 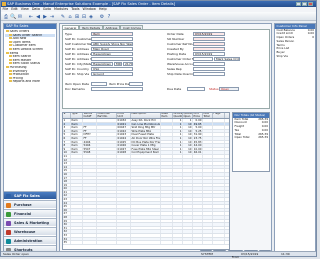 I want to click on table-cell: 0.00, so click(x=198, y=120).